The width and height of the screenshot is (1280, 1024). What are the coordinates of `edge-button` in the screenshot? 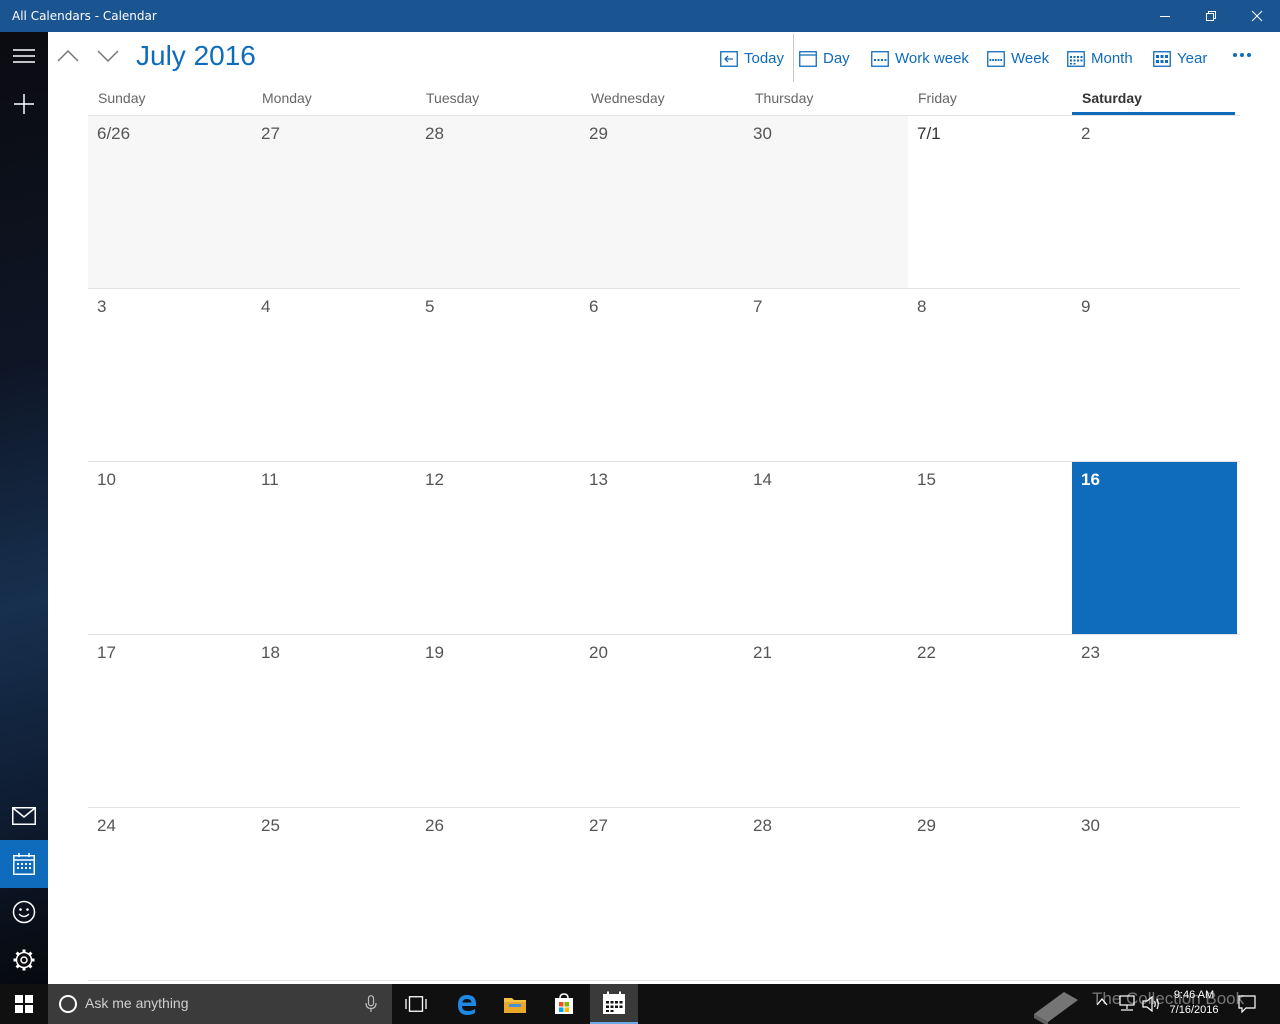 It's located at (467, 1004).